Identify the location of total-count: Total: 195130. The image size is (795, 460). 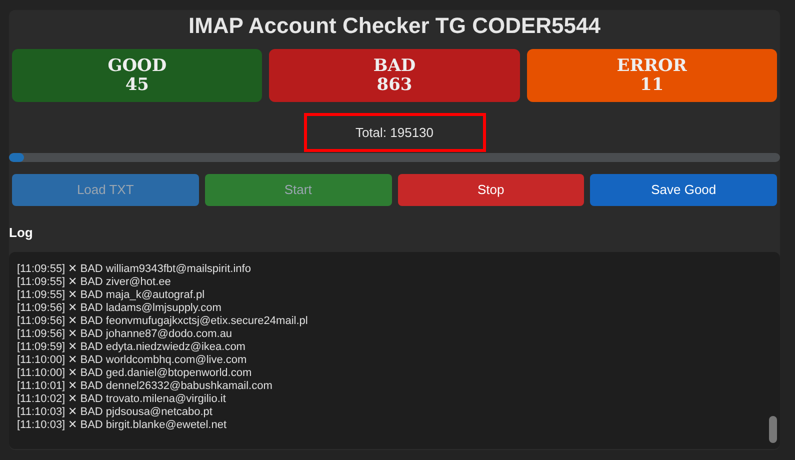
(395, 132).